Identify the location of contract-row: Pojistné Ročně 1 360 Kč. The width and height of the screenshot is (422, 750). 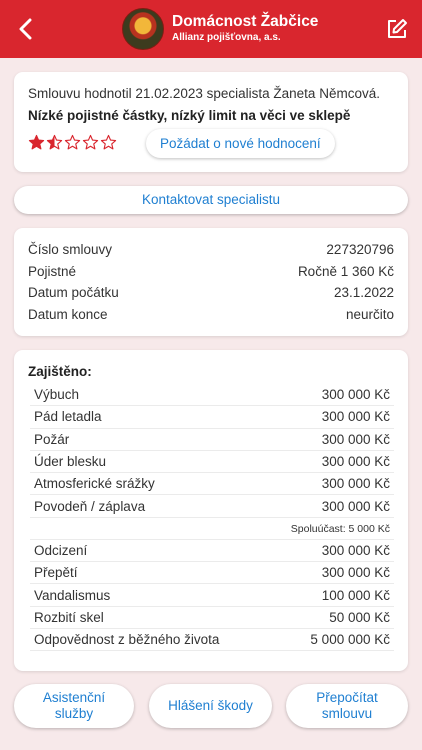
(211, 272).